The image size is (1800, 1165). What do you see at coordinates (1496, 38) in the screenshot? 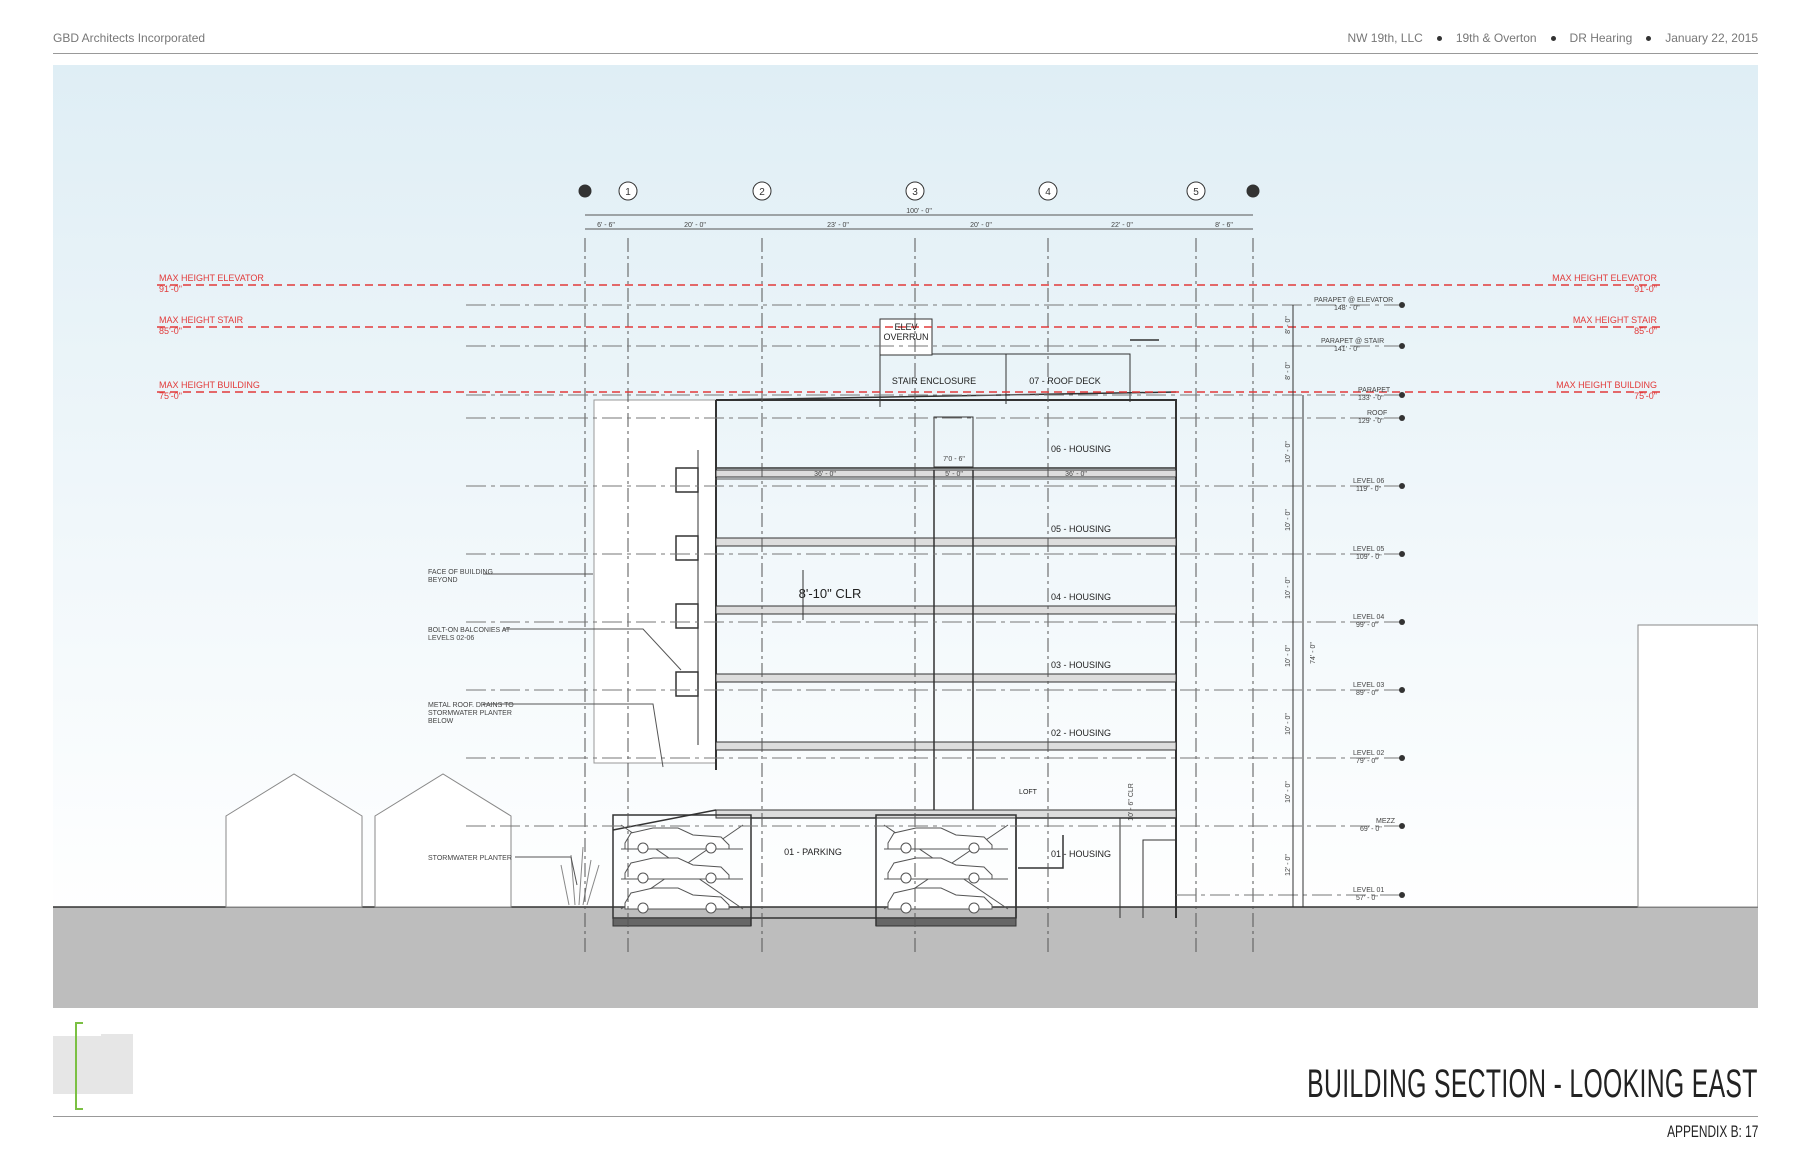
I see `project-name: 19th & Overton` at bounding box center [1496, 38].